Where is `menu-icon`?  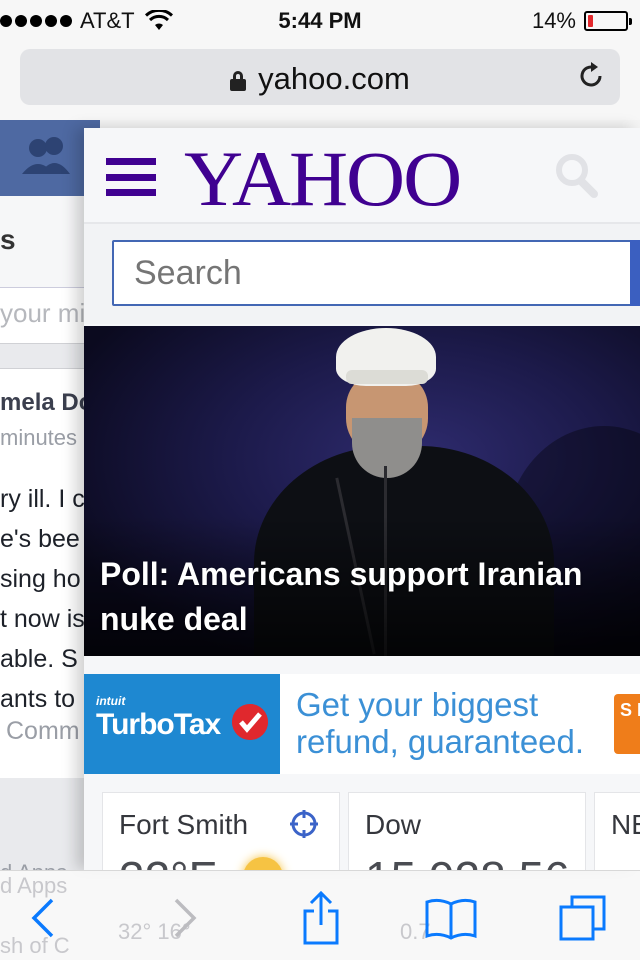
menu-icon is located at coordinates (131, 177).